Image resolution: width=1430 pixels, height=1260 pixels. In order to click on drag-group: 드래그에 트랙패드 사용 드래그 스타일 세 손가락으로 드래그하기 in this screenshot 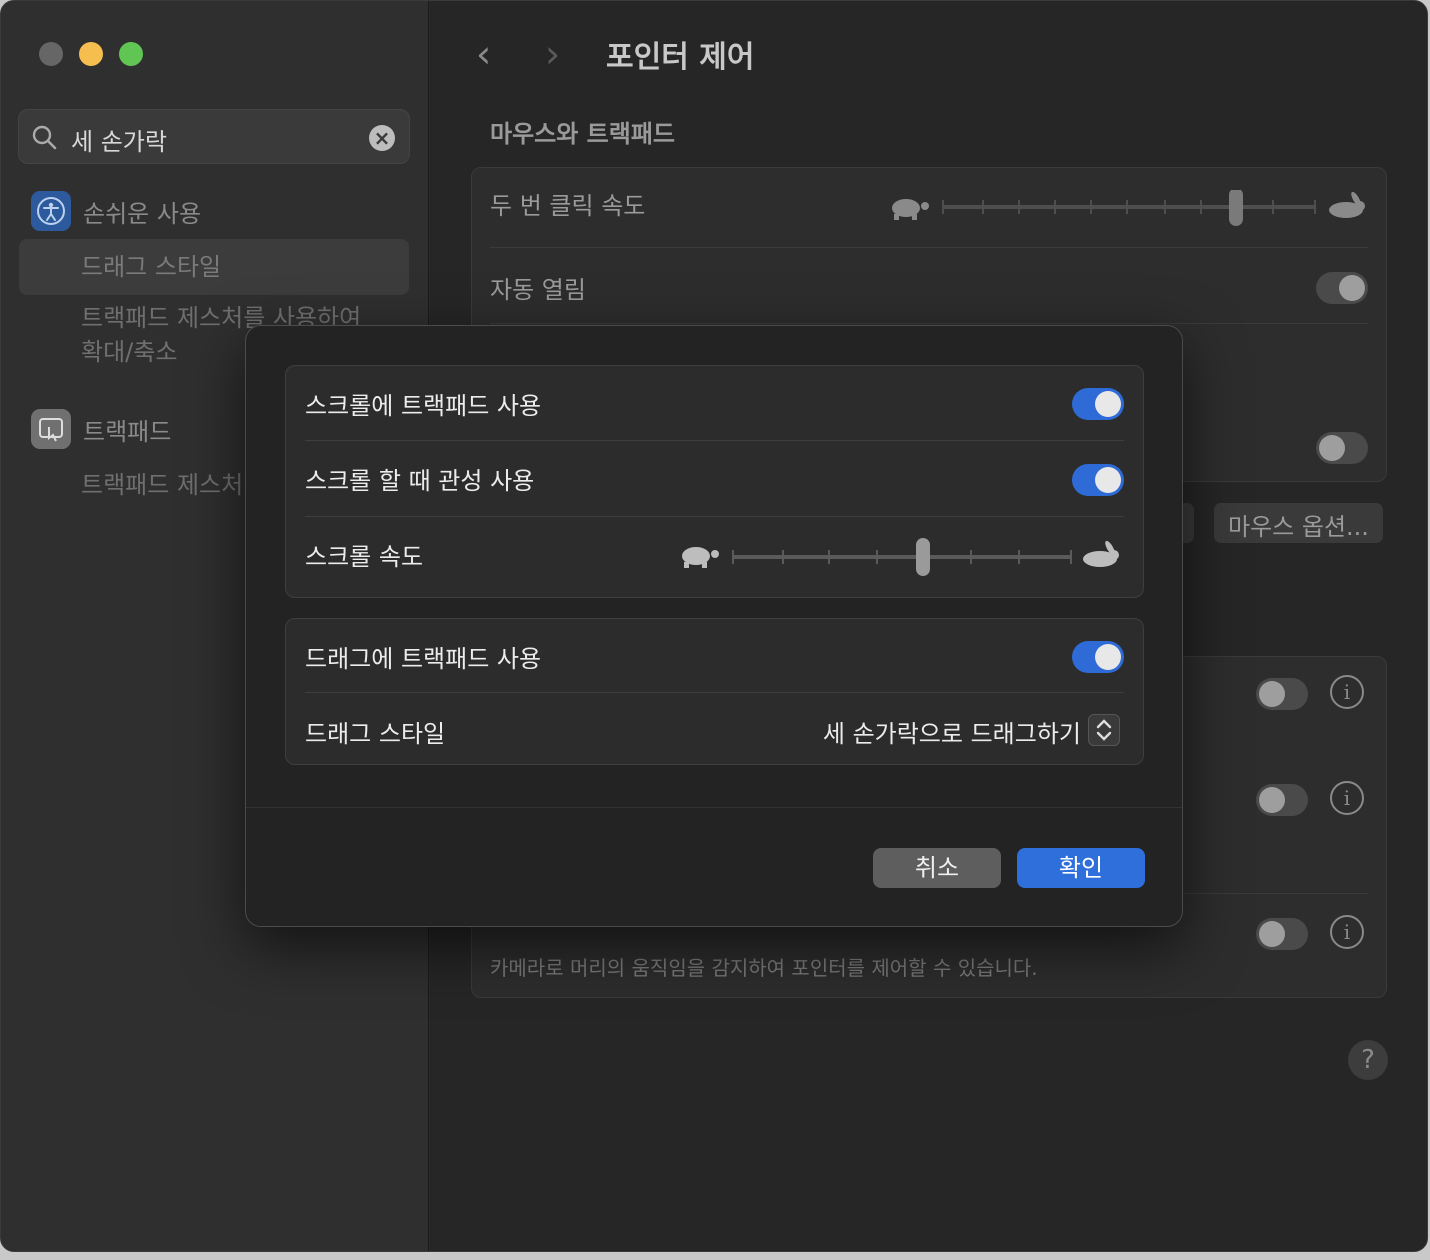, I will do `click(714, 691)`.